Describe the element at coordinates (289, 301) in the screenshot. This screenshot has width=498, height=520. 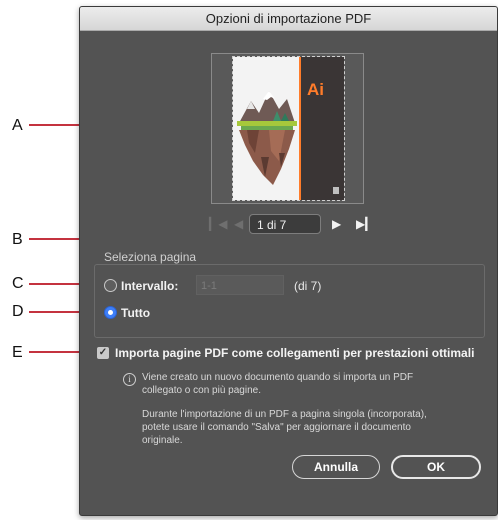
I see `page-selection-group` at that location.